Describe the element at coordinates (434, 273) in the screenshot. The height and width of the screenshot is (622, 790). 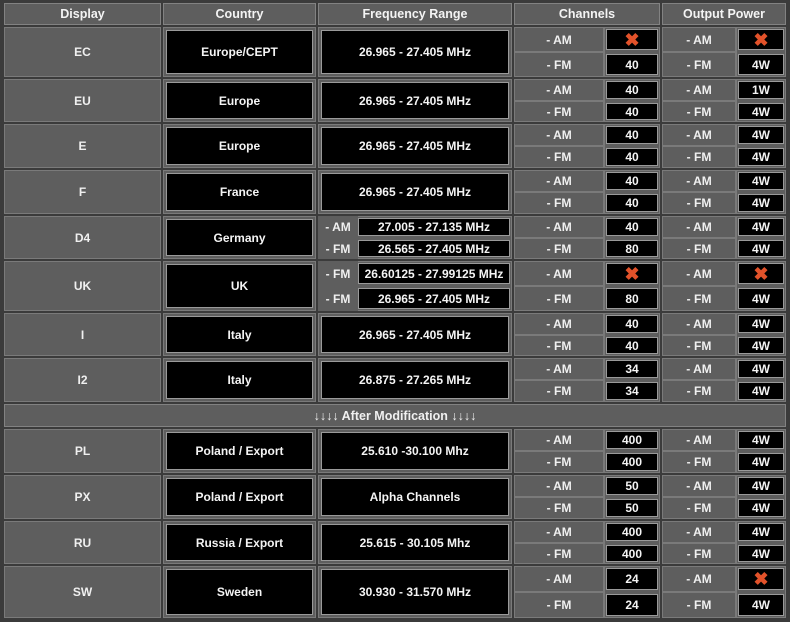
I see `frequency-range-am: 26.60125 - 27.99125 MHz` at that location.